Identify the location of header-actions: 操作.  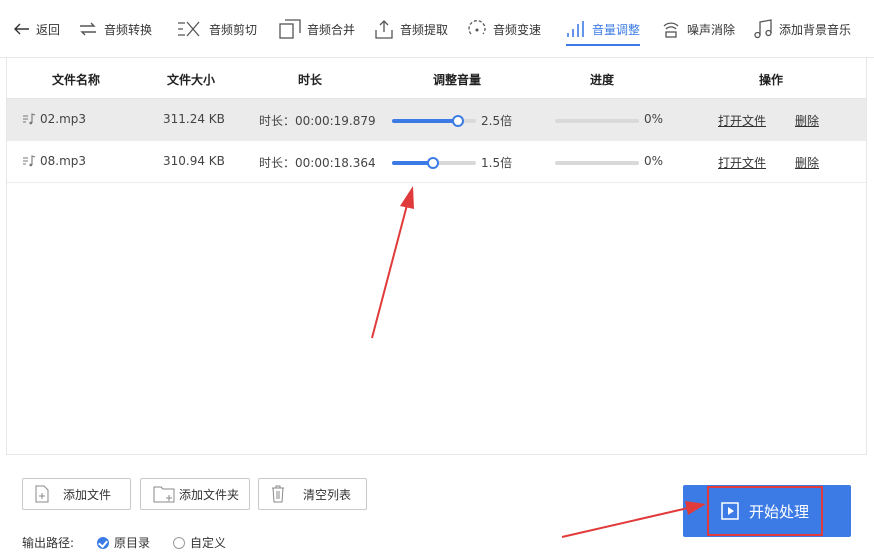
(771, 80).